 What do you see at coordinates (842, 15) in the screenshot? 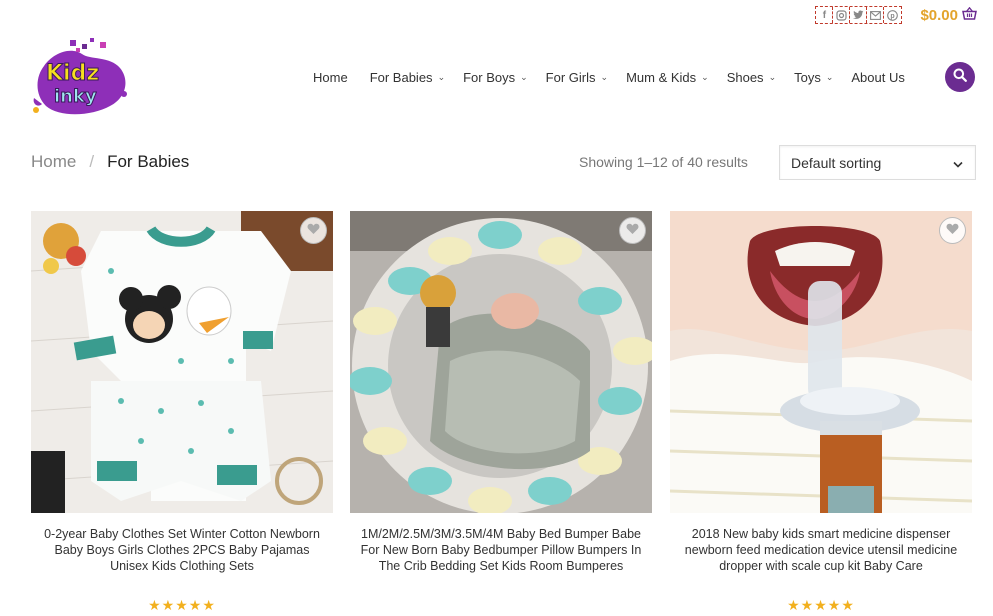
I see `instagram-icon` at bounding box center [842, 15].